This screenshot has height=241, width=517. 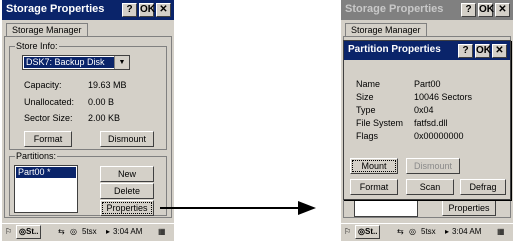 What do you see at coordinates (46, 189) in the screenshot?
I see `partitions-list: Part00 *` at bounding box center [46, 189].